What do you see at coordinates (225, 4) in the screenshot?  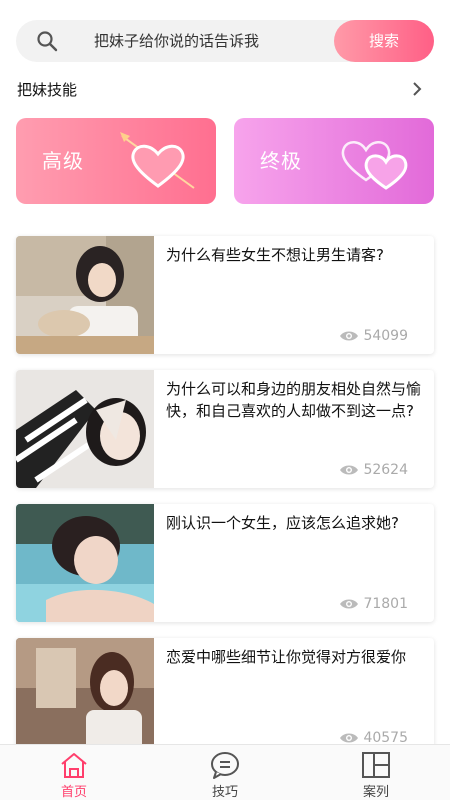 I see `status-bar` at bounding box center [225, 4].